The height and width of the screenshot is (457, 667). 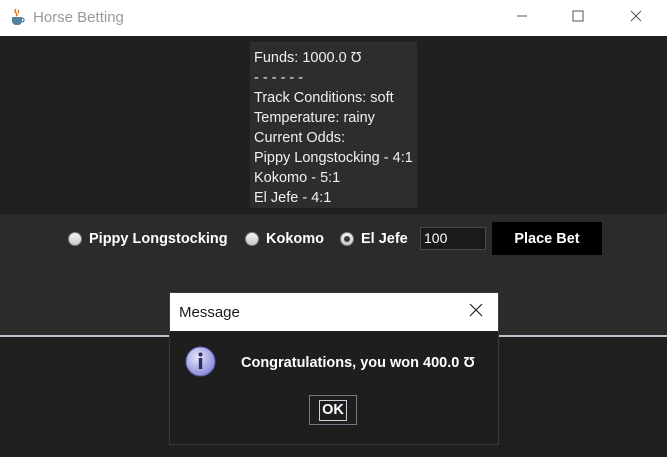 I want to click on radio-label: Kokomo, so click(x=295, y=239).